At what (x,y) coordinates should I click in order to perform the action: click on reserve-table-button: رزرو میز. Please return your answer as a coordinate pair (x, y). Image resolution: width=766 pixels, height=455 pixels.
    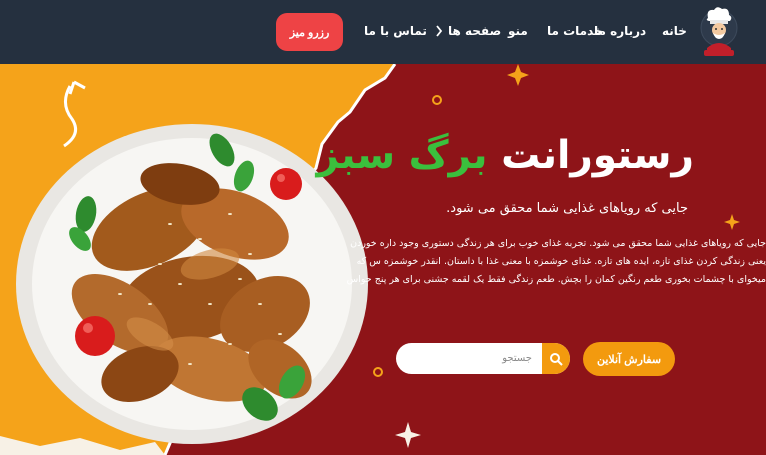
    Looking at the image, I should click on (309, 32).